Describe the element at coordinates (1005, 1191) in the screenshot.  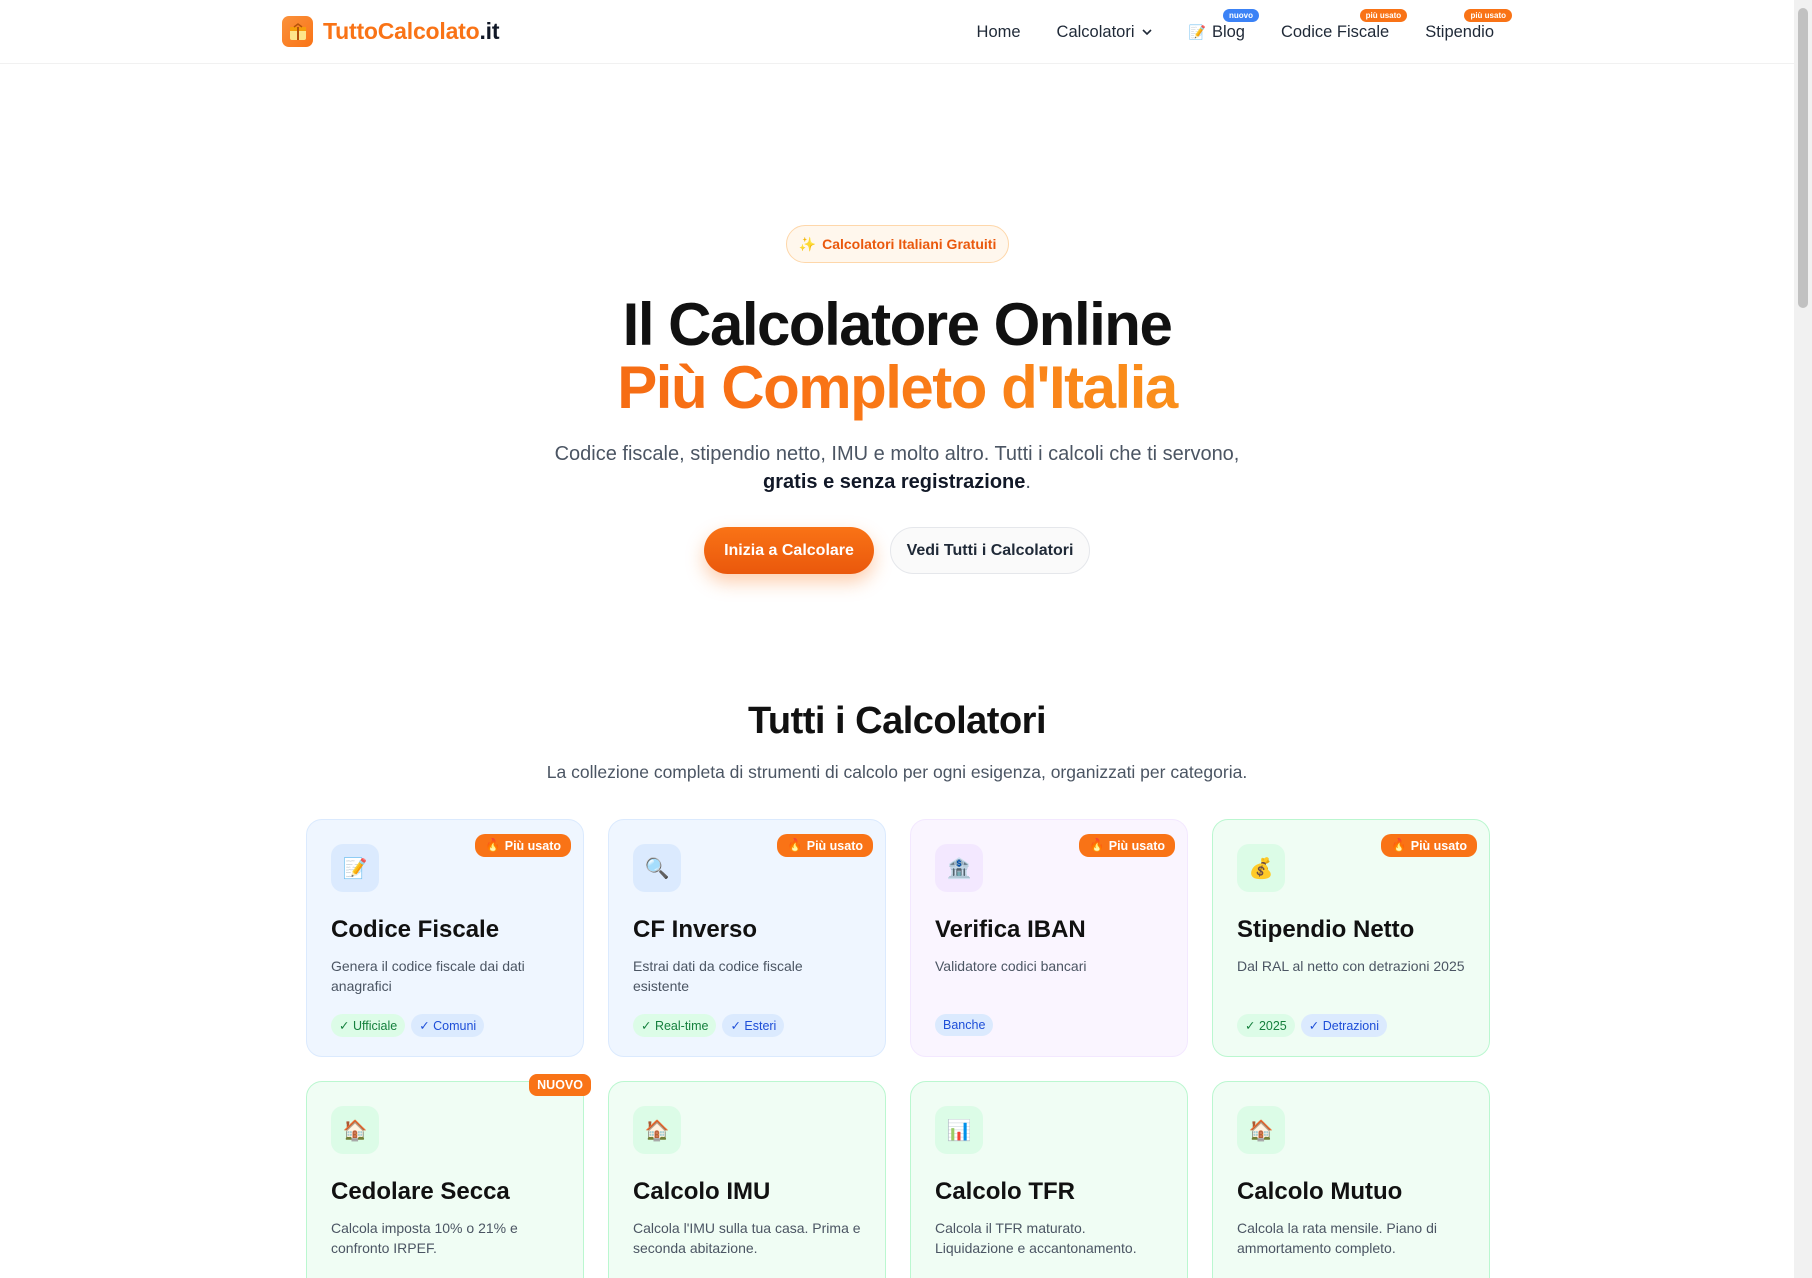
I see `card-title: Calcolo TFR` at that location.